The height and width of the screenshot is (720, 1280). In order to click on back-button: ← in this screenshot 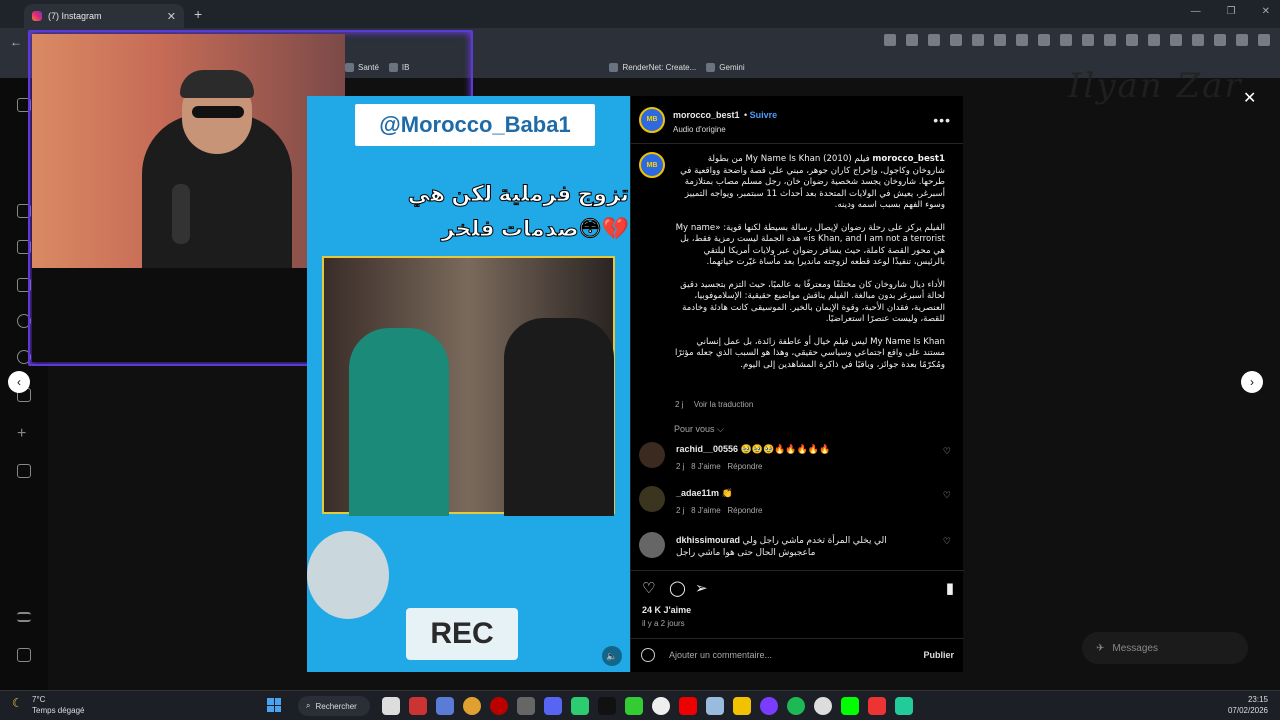, I will do `click(16, 42)`.